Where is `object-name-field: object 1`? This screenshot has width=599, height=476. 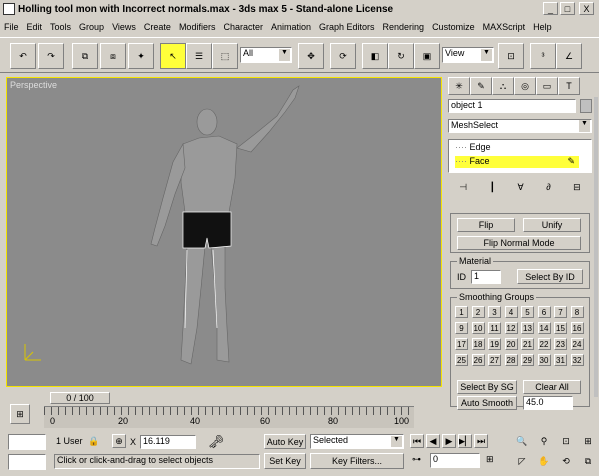 object-name-field: object 1 is located at coordinates (512, 106).